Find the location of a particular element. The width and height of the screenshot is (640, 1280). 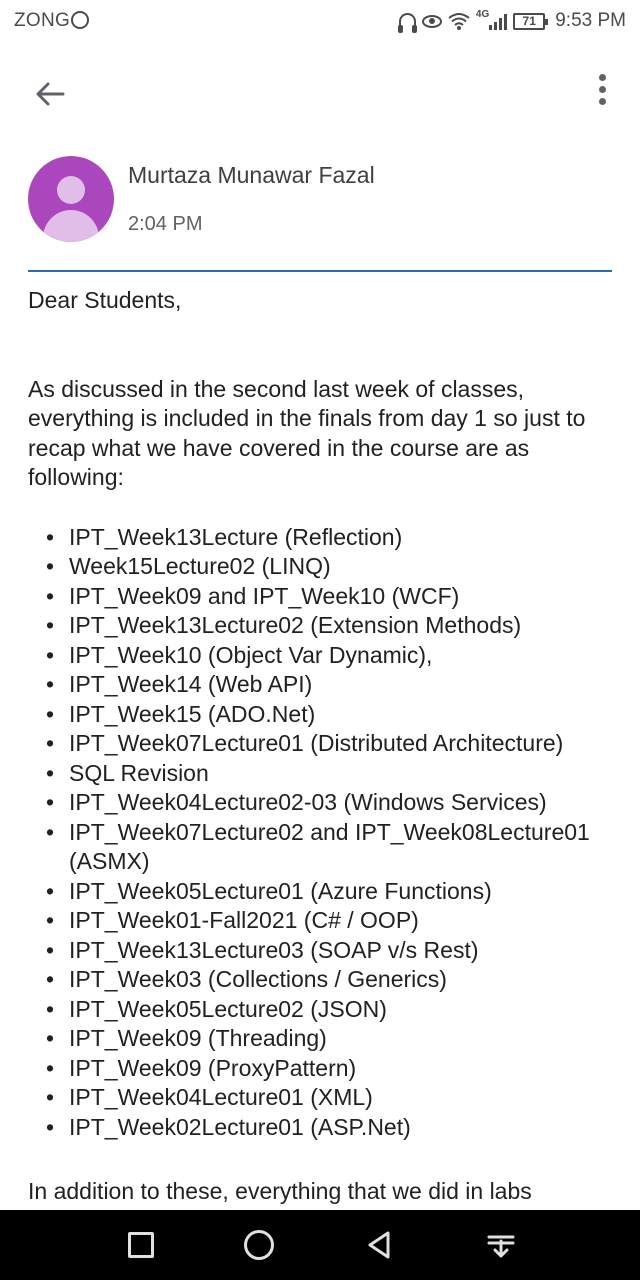

carrier-label: ZONG is located at coordinates (52, 21).